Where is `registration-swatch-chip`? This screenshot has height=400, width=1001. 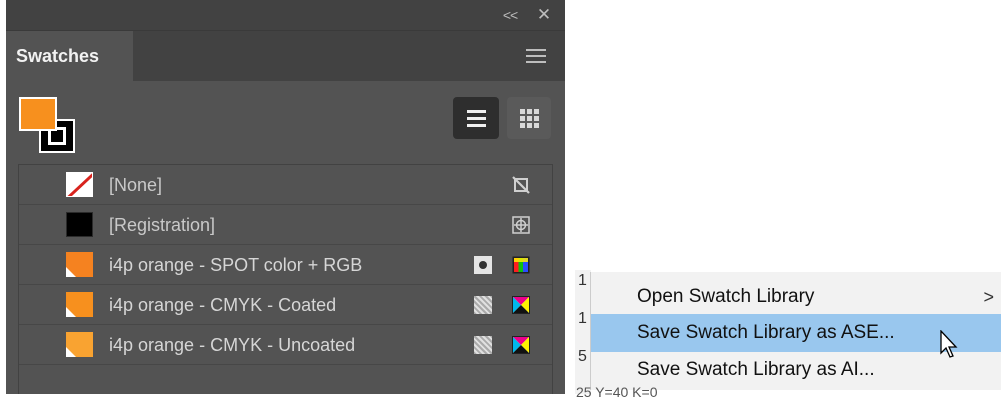 registration-swatch-chip is located at coordinates (79, 224).